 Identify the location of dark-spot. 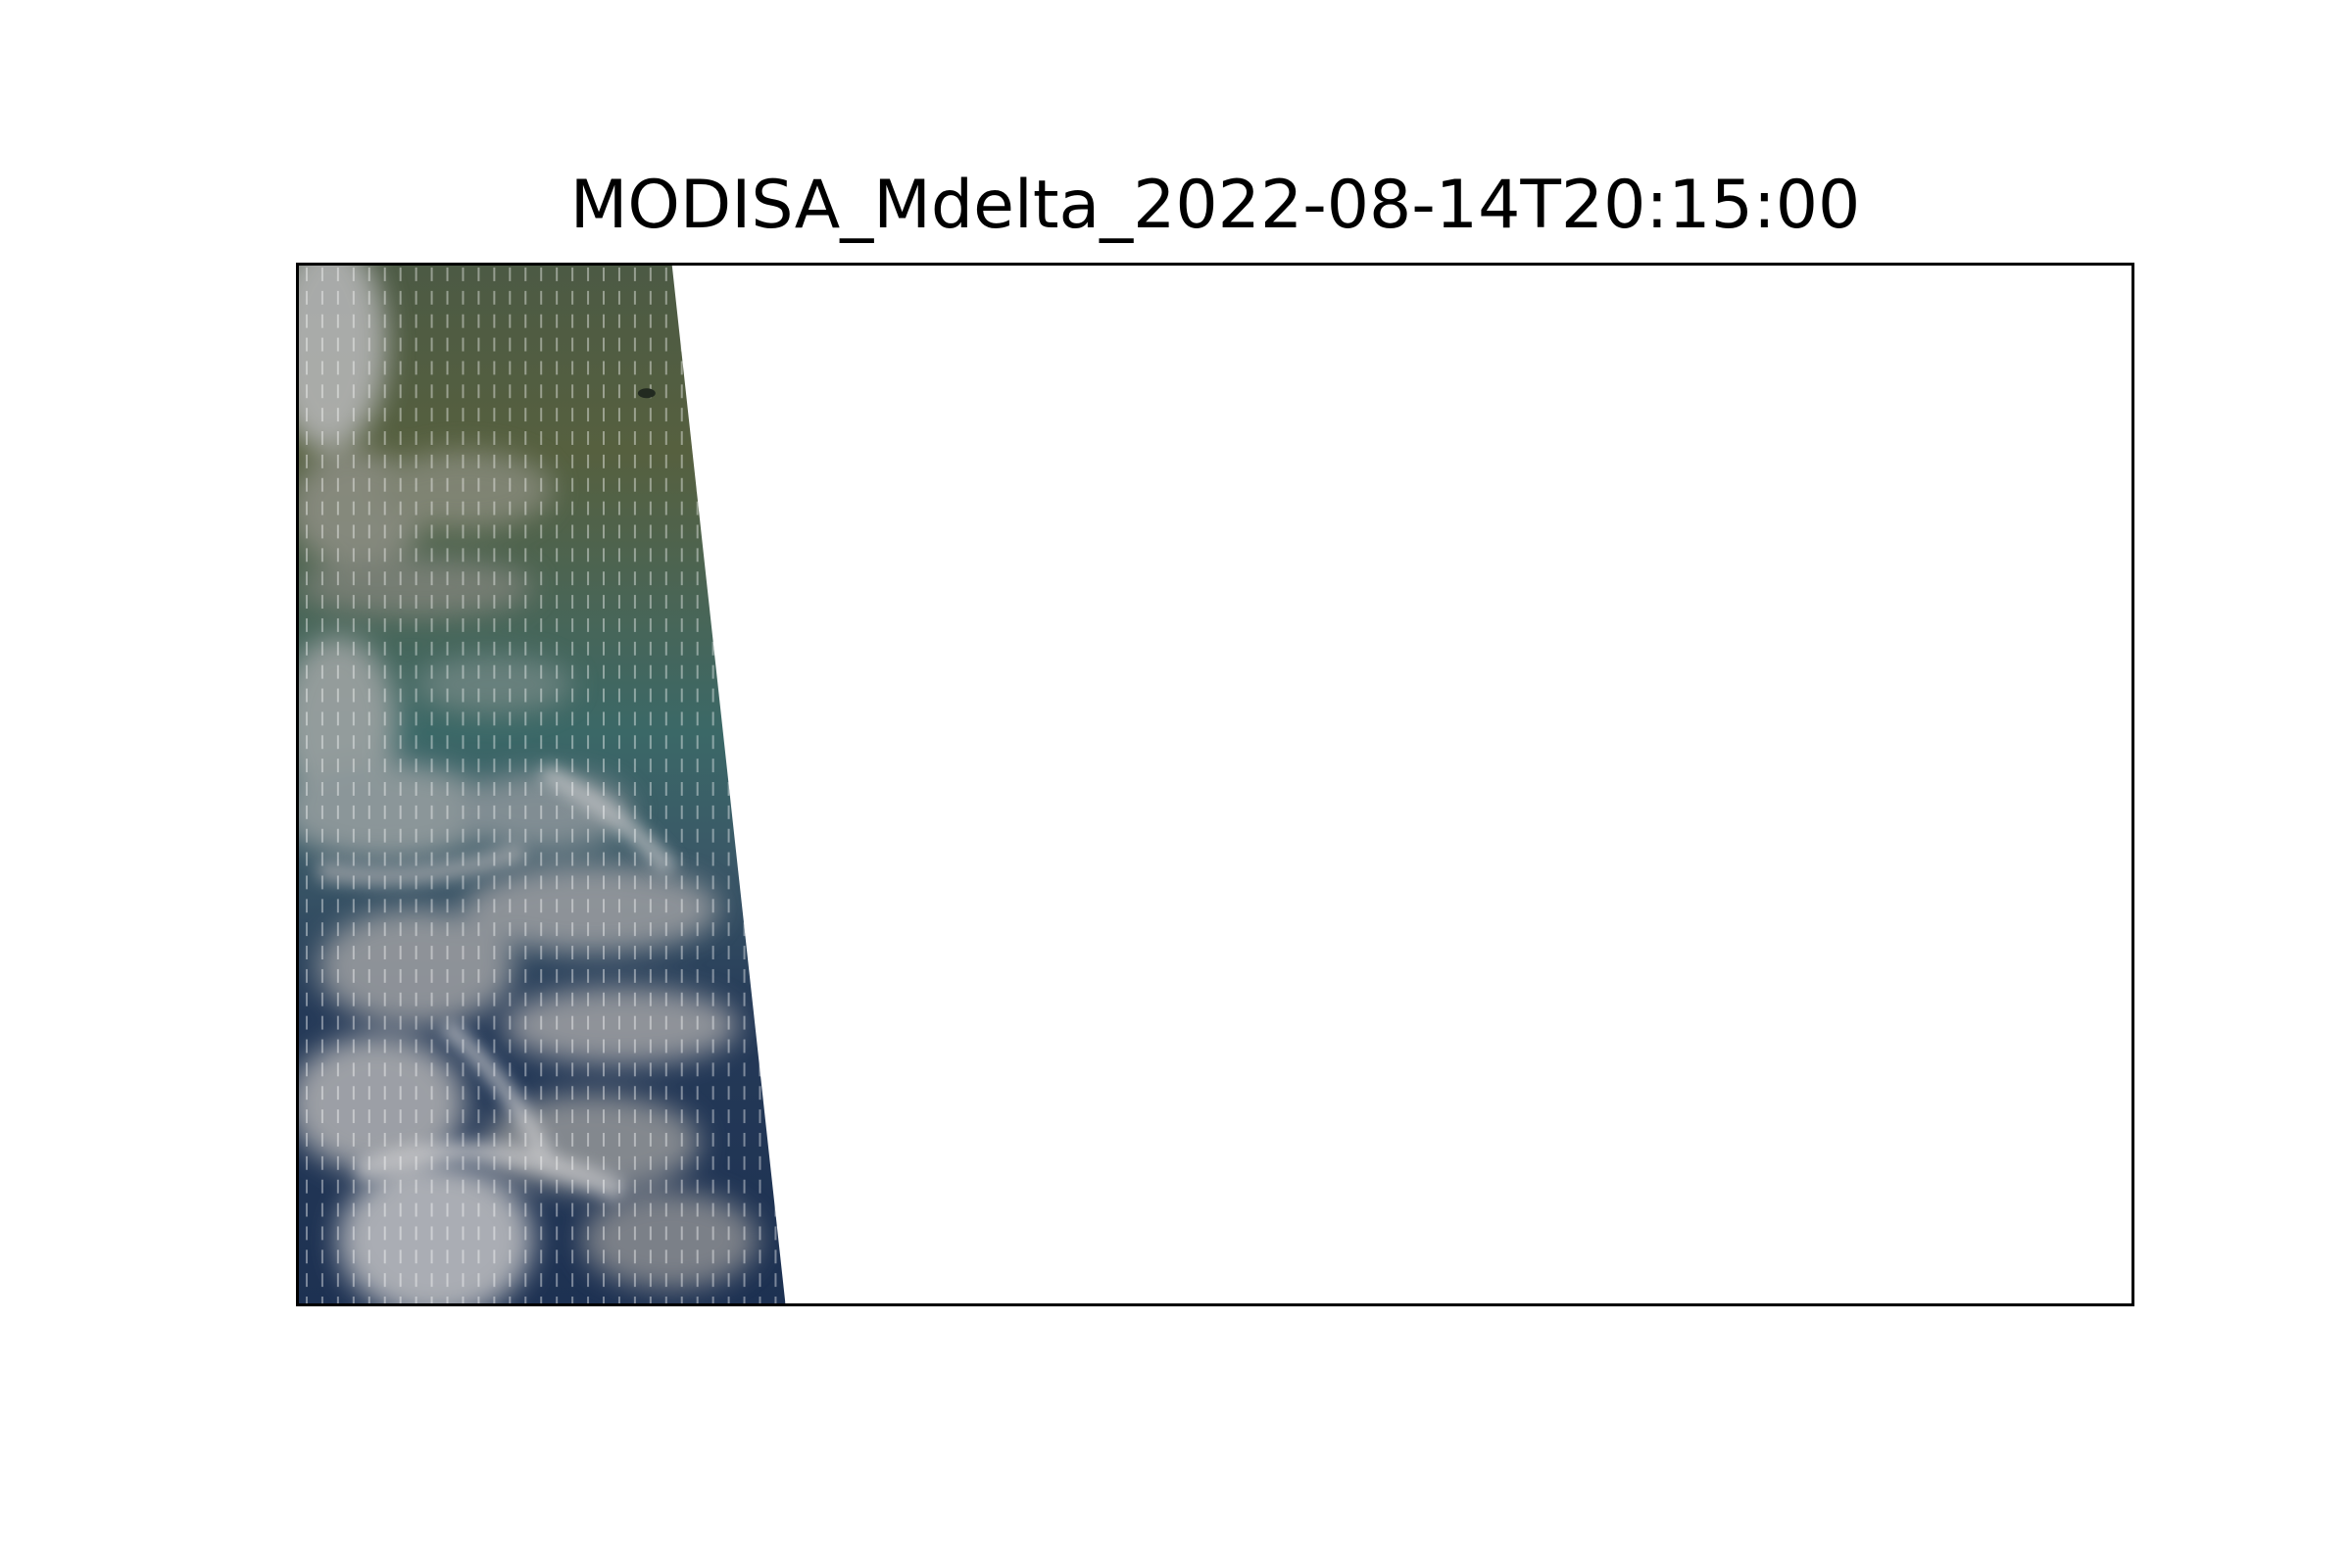
(646, 393).